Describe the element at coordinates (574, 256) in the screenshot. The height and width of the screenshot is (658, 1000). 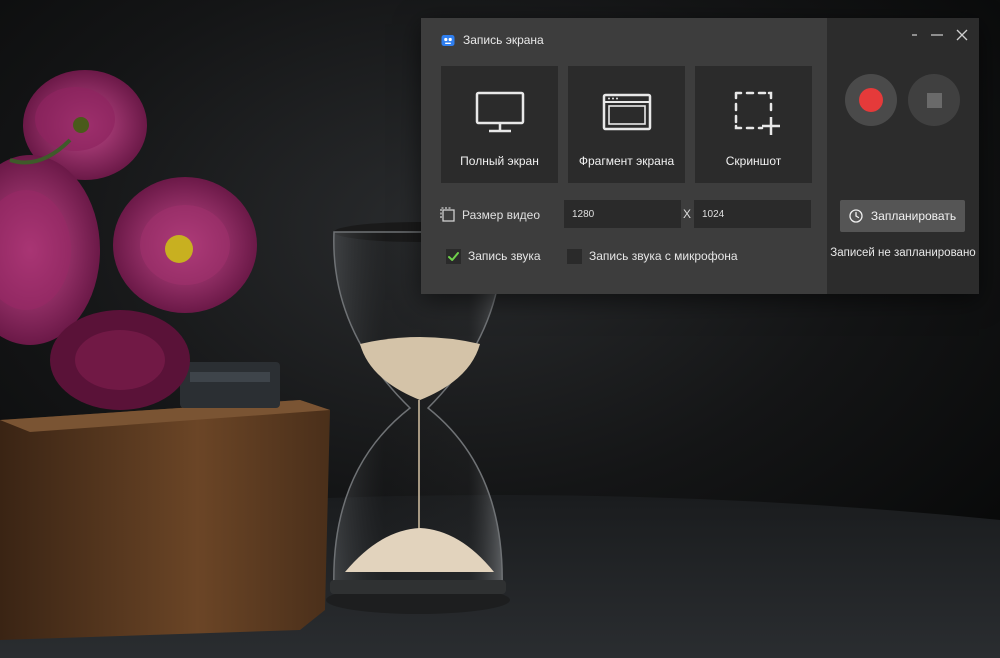
I see `record-mic-checkbox-box` at that location.